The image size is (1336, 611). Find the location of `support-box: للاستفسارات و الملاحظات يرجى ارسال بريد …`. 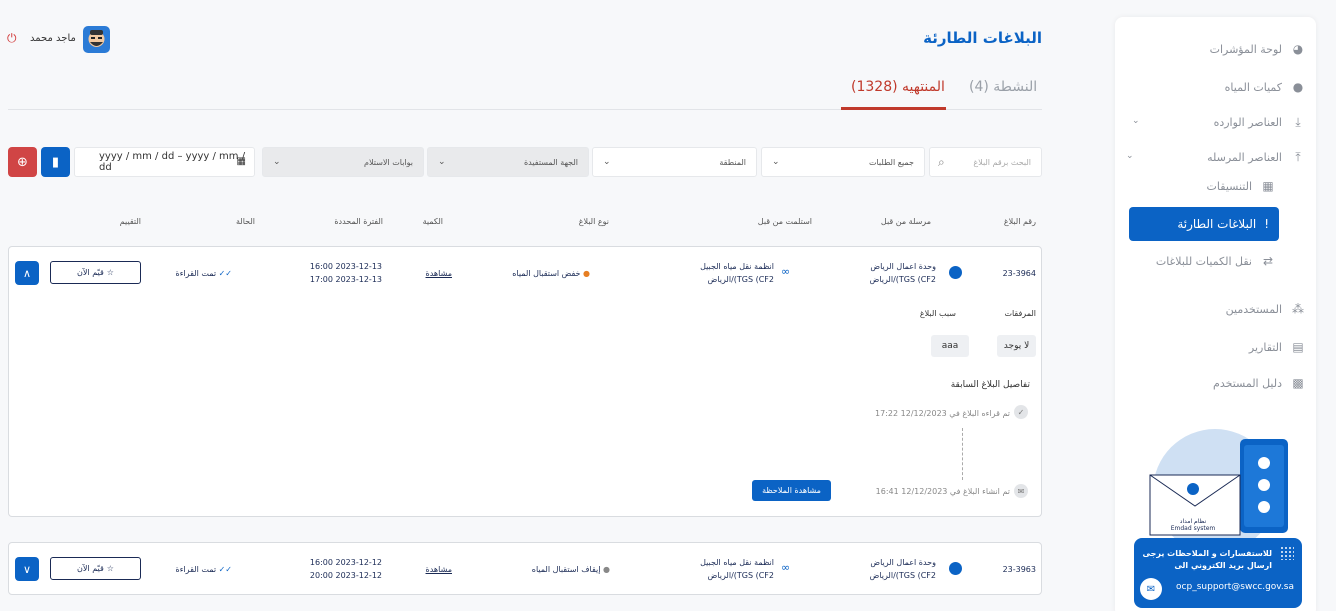

support-box: للاستفسارات و الملاحظات يرجى ارسال بريد … is located at coordinates (1218, 573).